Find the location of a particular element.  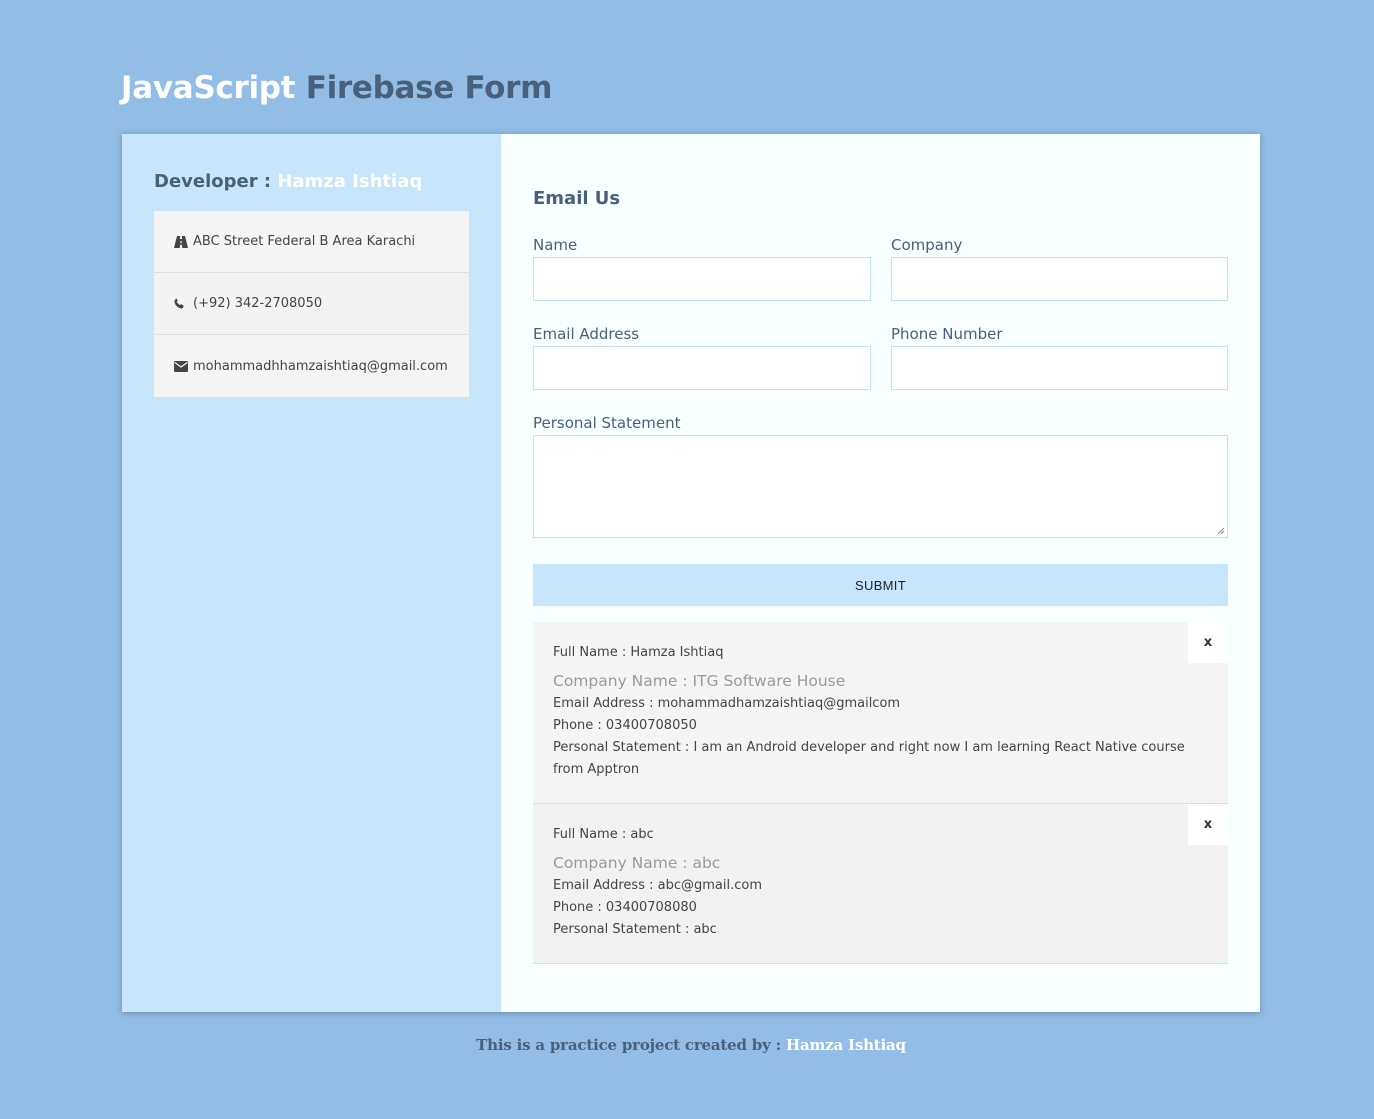

email-label: Email Address is located at coordinates (586, 334).